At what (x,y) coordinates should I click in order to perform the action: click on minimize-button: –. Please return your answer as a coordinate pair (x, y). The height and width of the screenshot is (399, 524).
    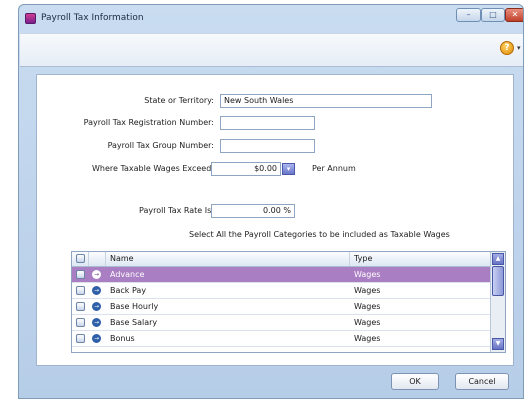
    Looking at the image, I should click on (468, 15).